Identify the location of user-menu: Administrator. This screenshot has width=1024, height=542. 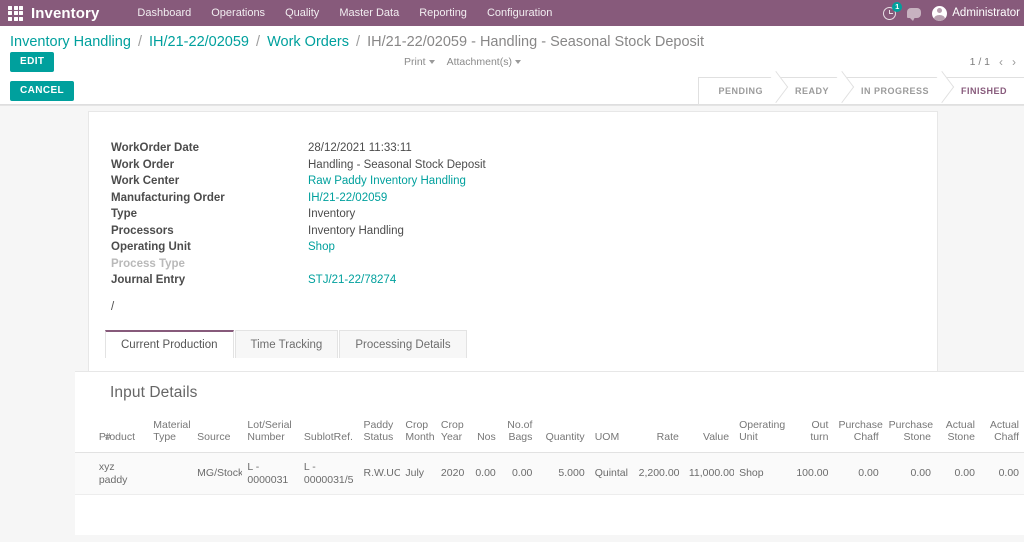
(976, 13).